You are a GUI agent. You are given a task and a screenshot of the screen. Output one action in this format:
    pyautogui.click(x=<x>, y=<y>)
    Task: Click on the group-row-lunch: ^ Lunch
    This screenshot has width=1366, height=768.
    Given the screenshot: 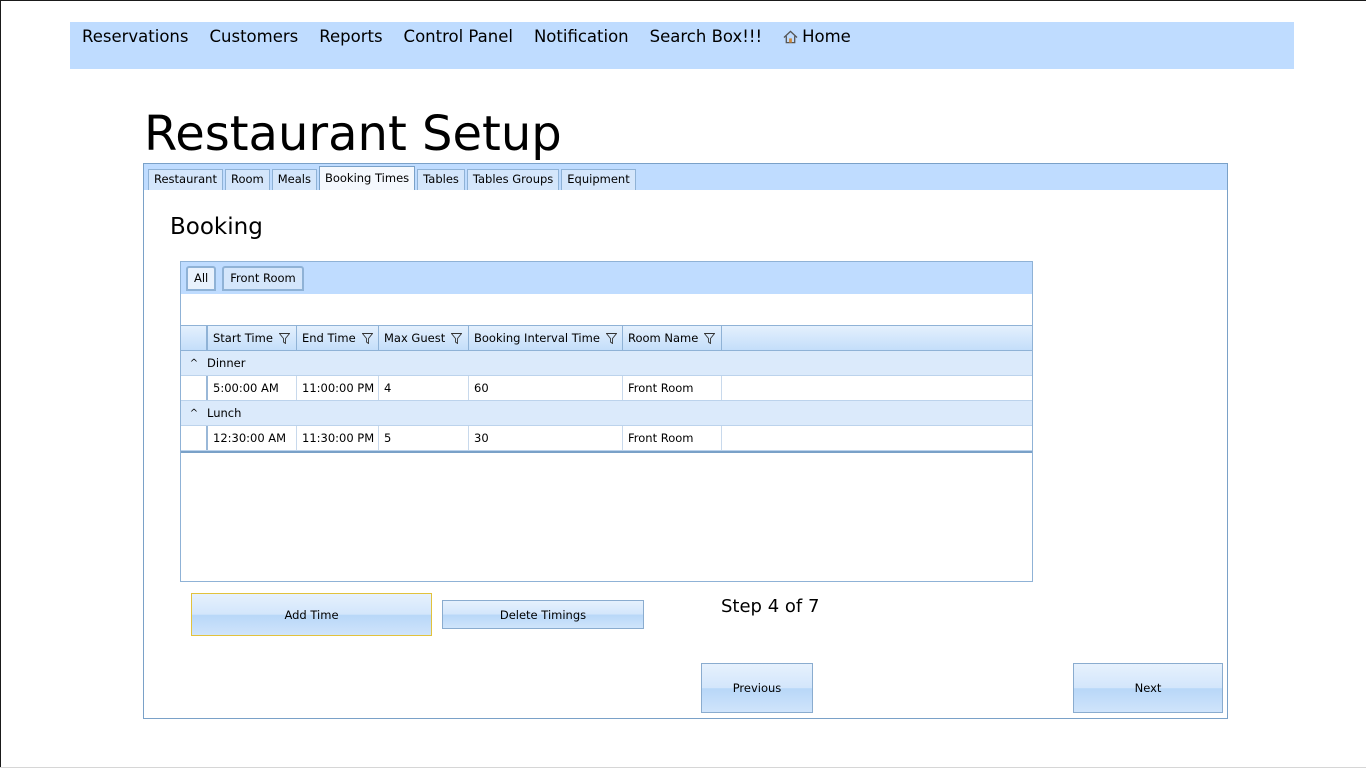 What is the action you would take?
    pyautogui.click(x=606, y=413)
    